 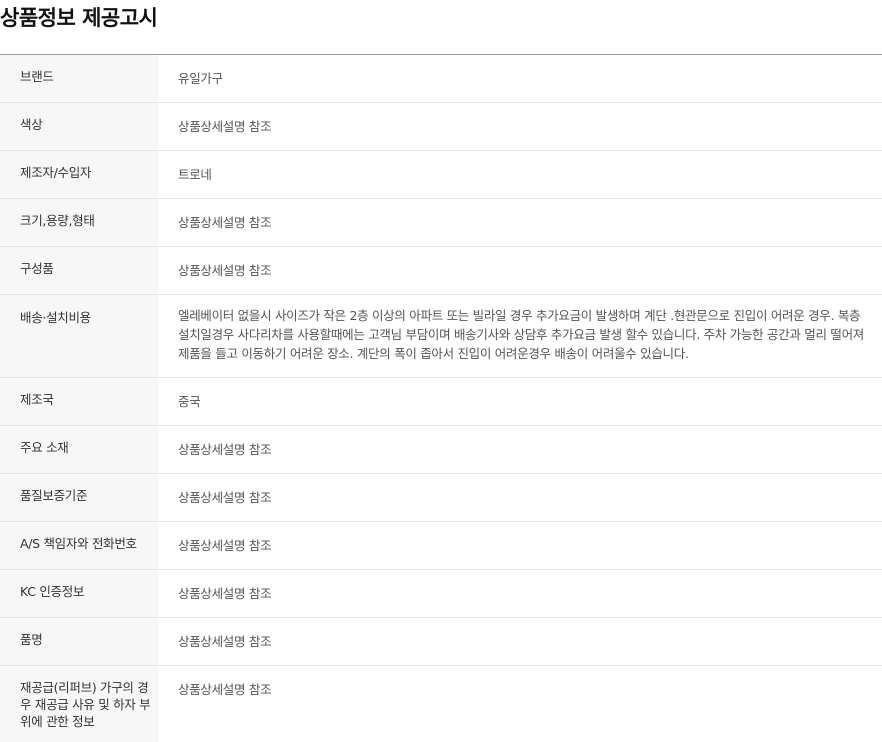 I want to click on row-label: 품명, so click(x=79, y=642).